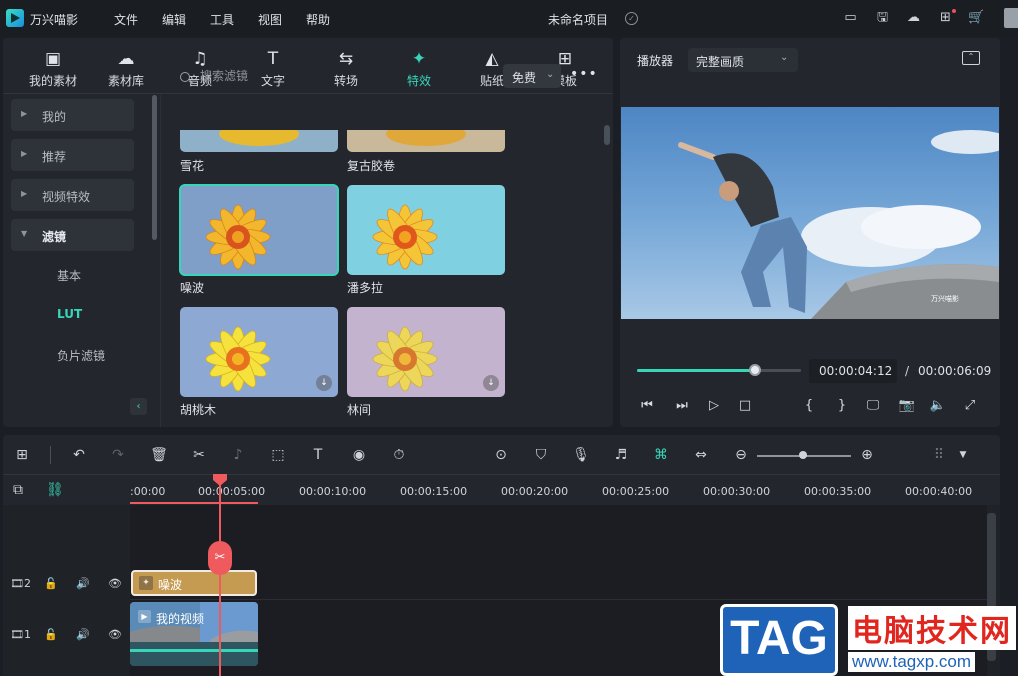  I want to click on playback-progress-handle, so click(755, 370).